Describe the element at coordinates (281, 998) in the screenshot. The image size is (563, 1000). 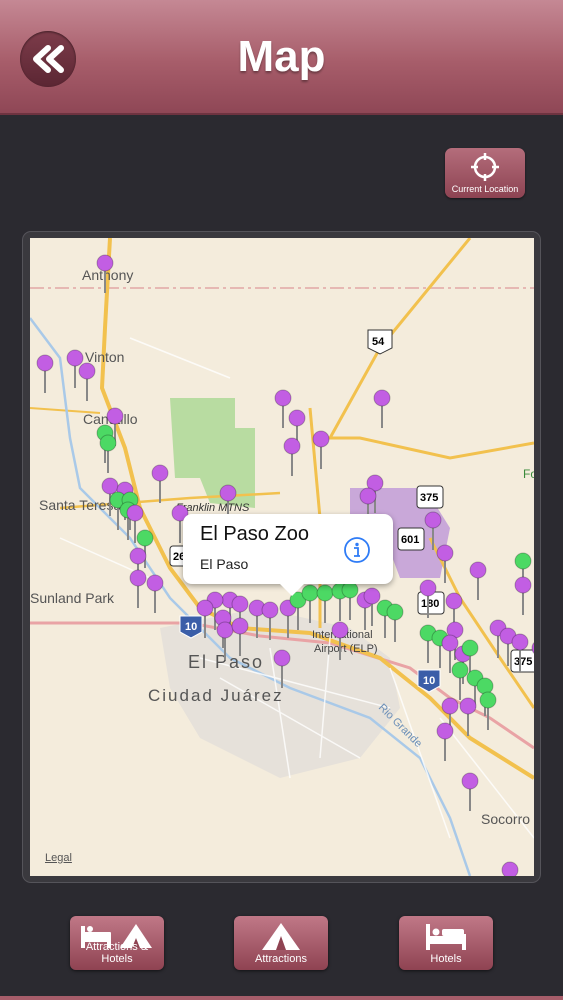
I see `bottom-accent-bar` at that location.